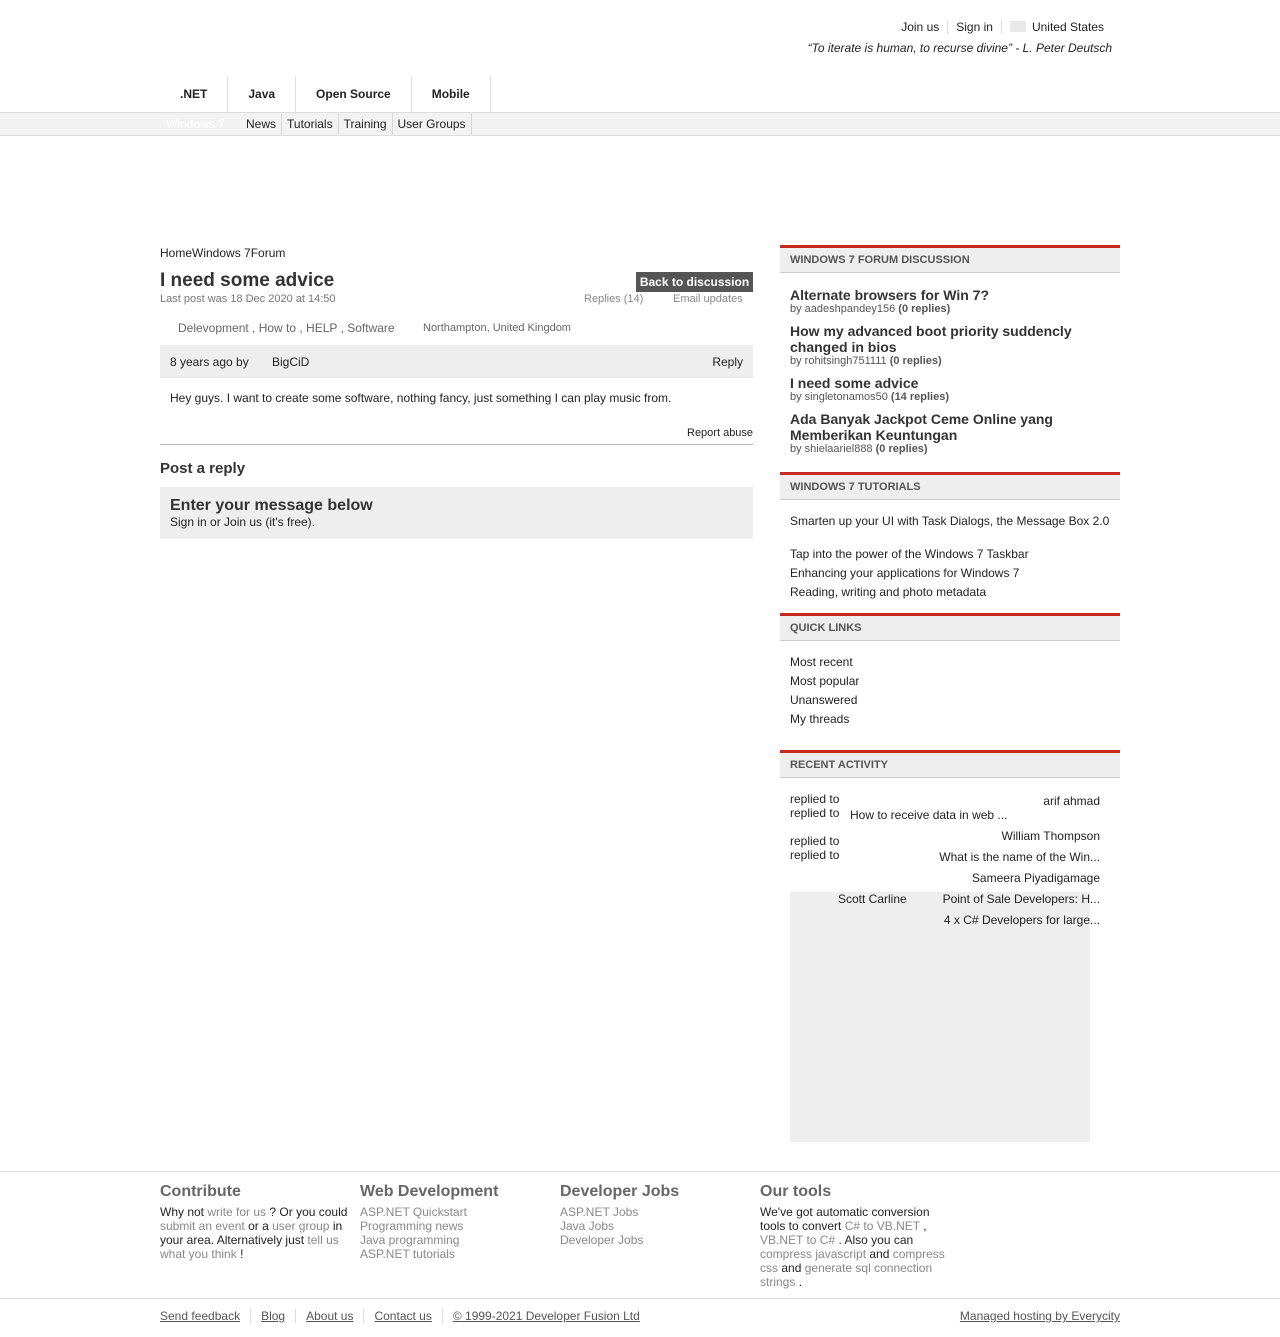  What do you see at coordinates (329, 1316) in the screenshot?
I see `about-us-link: About us` at bounding box center [329, 1316].